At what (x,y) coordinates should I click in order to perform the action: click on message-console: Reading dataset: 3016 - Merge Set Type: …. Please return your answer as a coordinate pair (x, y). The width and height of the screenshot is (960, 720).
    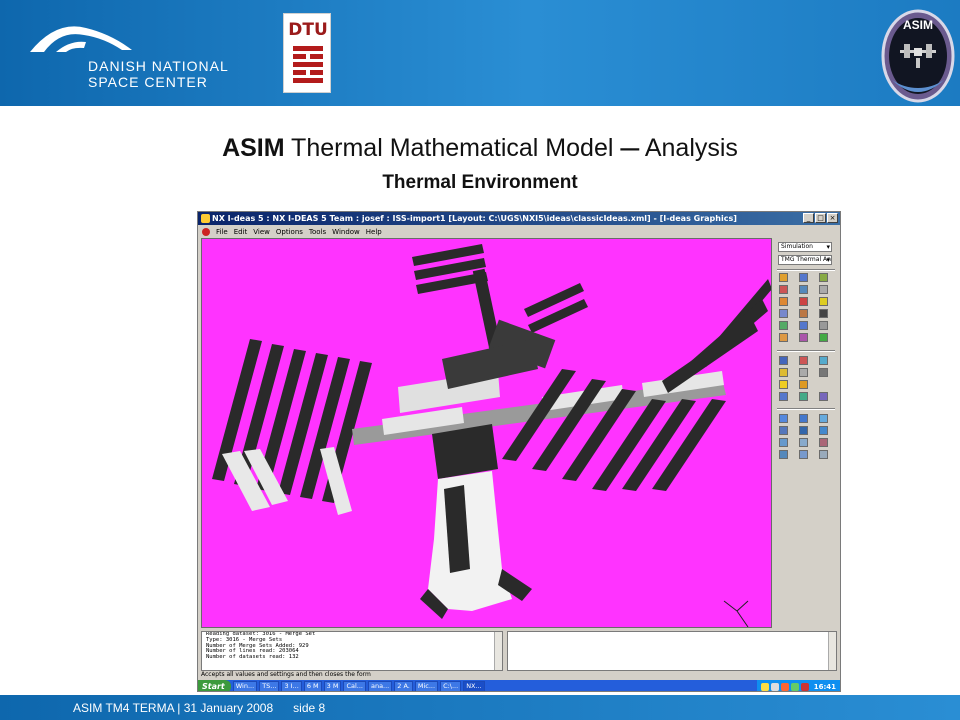
    Looking at the image, I should click on (352, 651).